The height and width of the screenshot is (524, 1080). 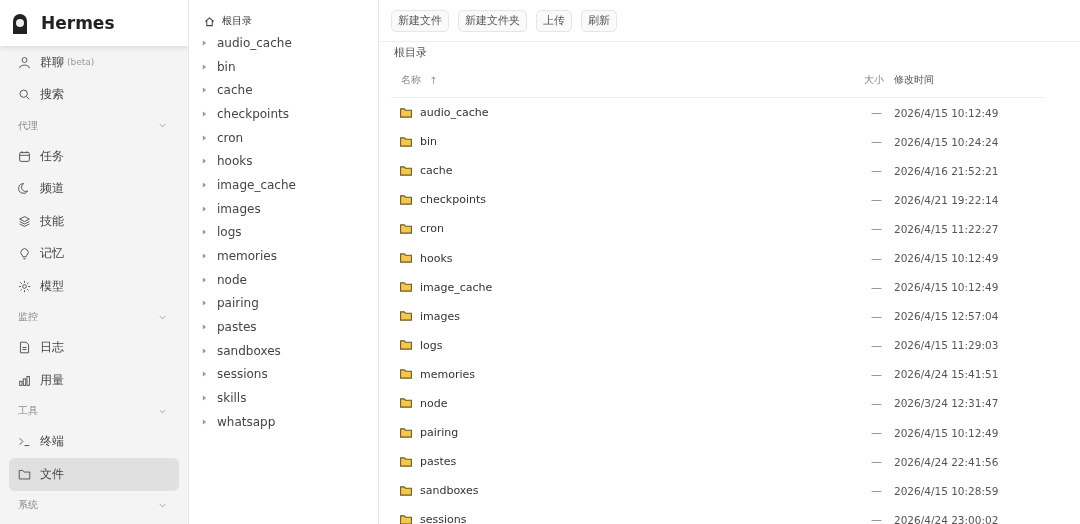 What do you see at coordinates (946, 490) in the screenshot?
I see `time-cell: 2026/4/15 10:28:59` at bounding box center [946, 490].